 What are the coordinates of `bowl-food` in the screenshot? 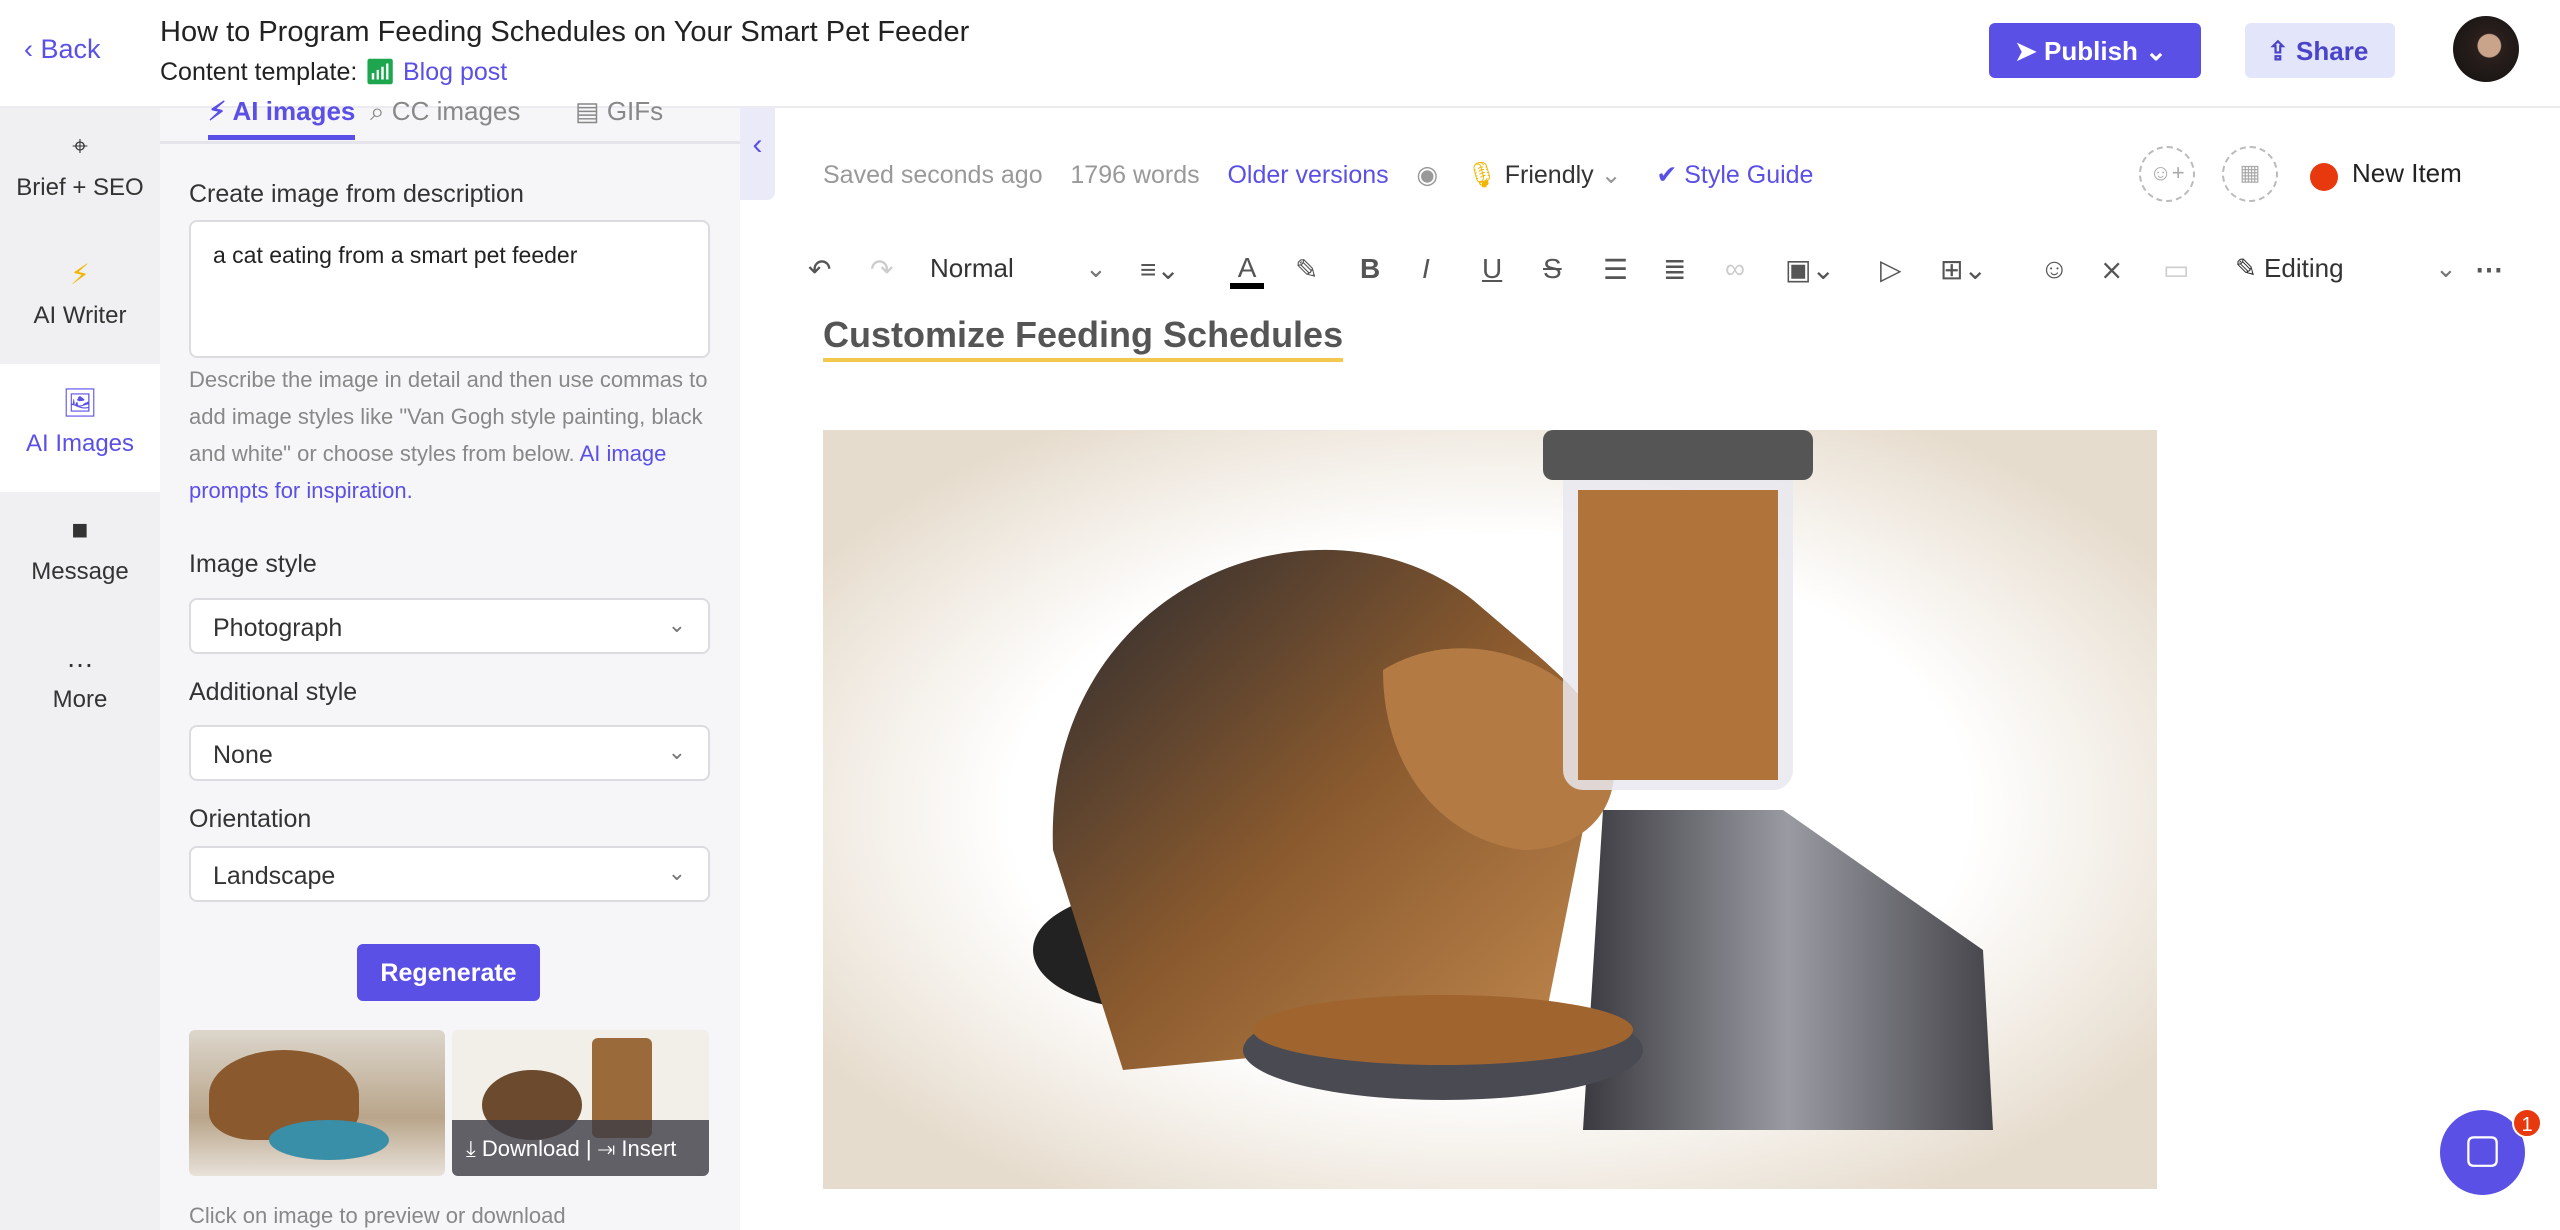 It's located at (1443, 1030).